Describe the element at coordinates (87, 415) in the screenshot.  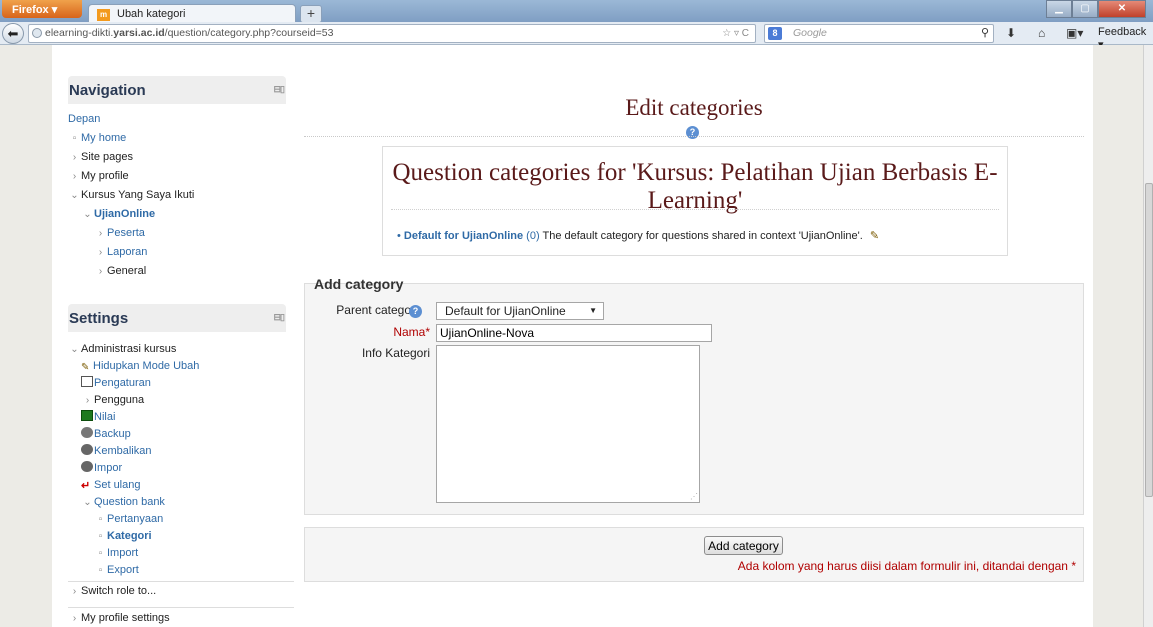
I see `grades-table-icon` at that location.